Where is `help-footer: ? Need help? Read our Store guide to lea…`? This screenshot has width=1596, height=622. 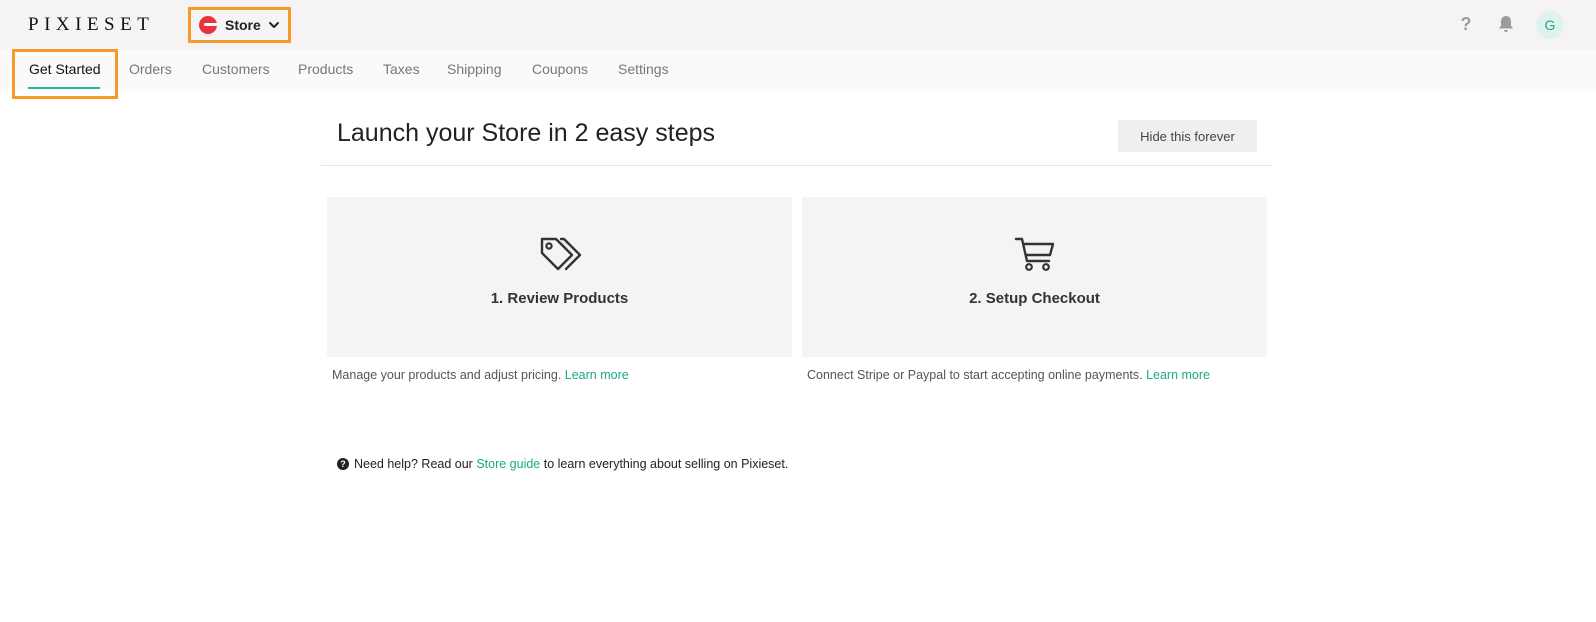 help-footer: ? Need help? Read our Store guide to lea… is located at coordinates (562, 464).